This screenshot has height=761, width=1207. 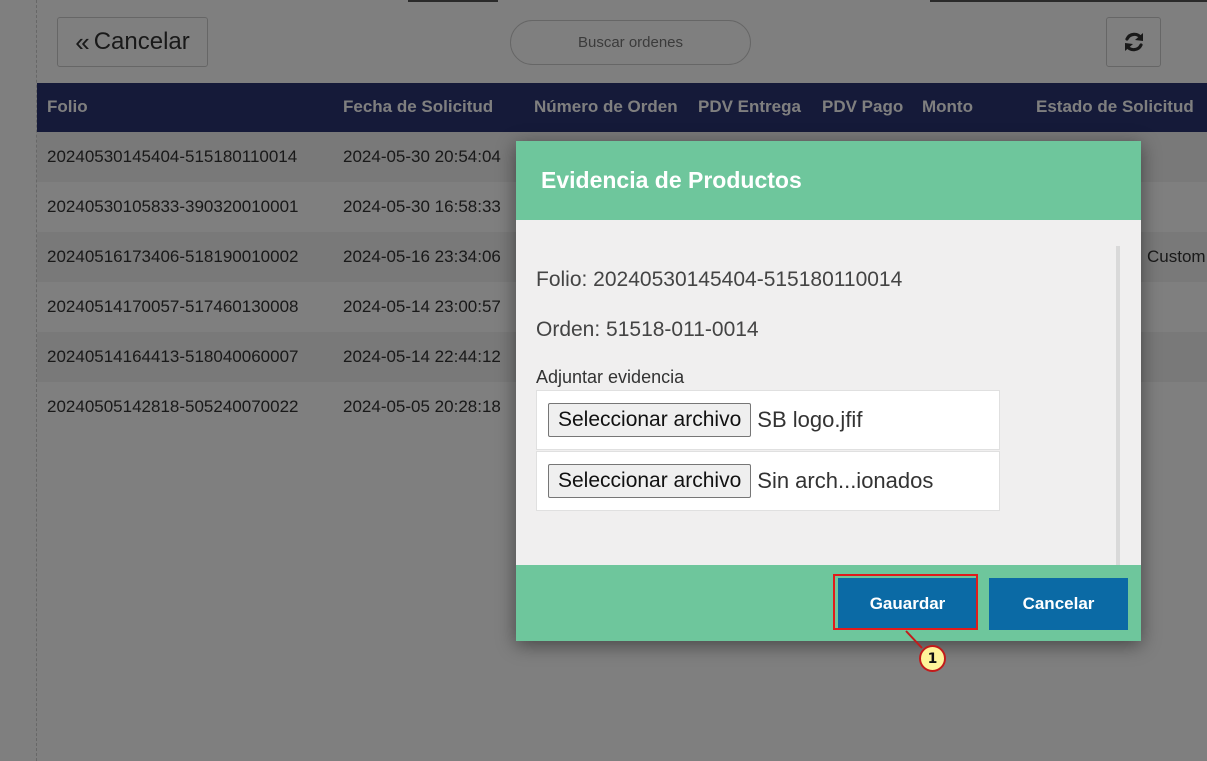 What do you see at coordinates (914, 639) in the screenshot?
I see `annotation-connector` at bounding box center [914, 639].